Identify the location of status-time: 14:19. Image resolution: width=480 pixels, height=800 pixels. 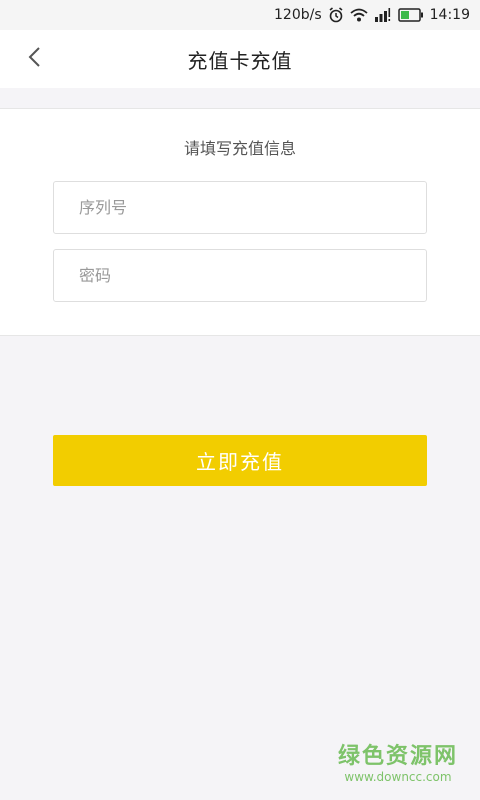
(449, 15).